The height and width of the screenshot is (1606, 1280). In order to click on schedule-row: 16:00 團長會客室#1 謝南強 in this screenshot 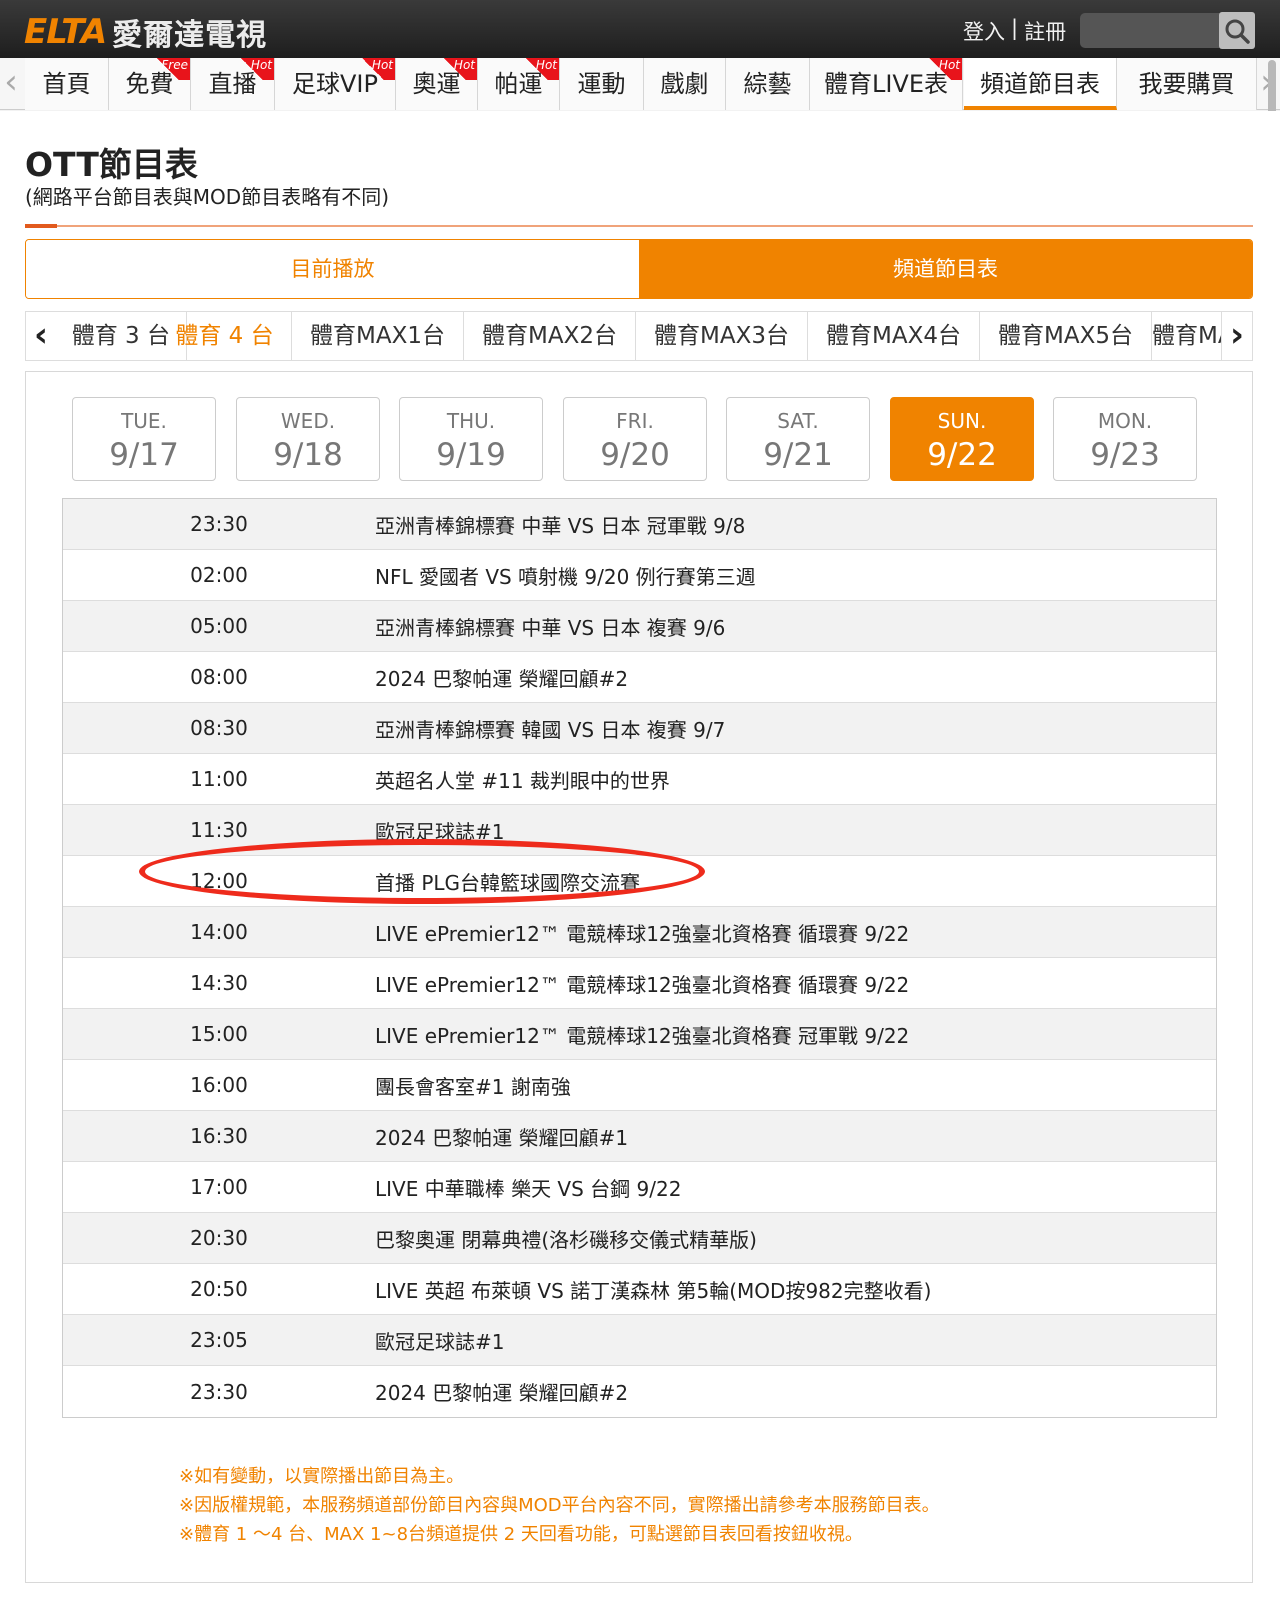, I will do `click(639, 1085)`.